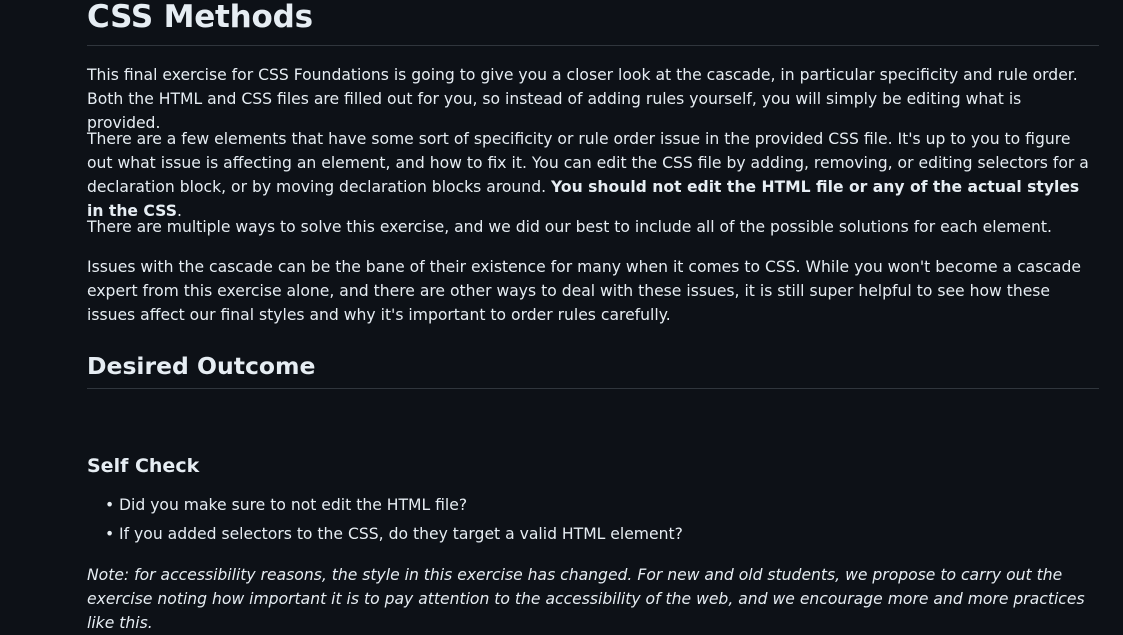  I want to click on self-check-heading: Self Check, so click(143, 466).